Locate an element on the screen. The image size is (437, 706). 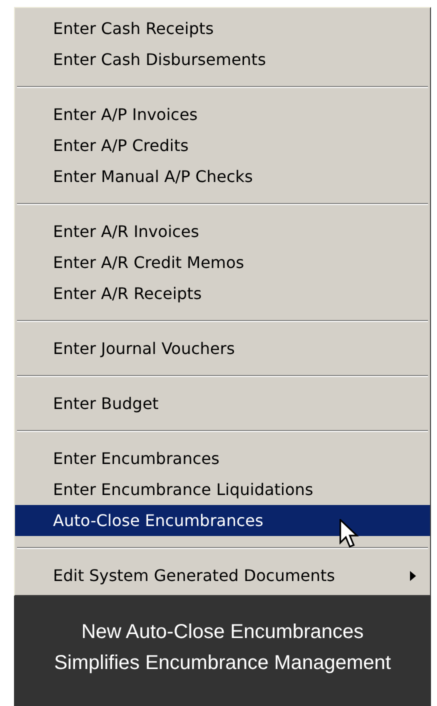
menu-item: Enter A/P Credits is located at coordinates (222, 145).